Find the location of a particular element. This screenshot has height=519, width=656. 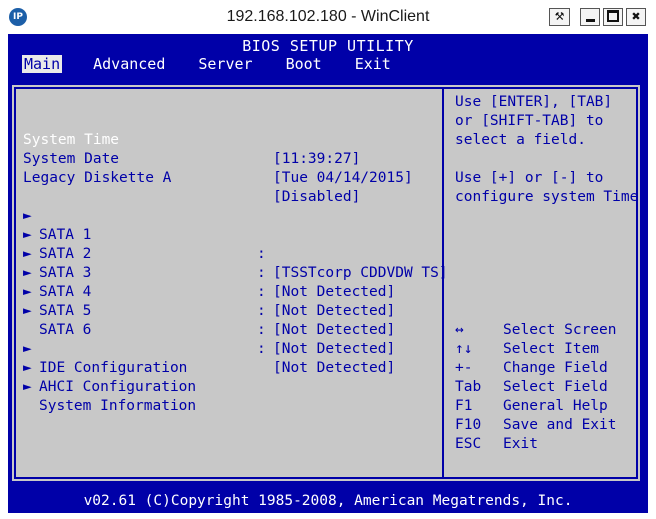

key-label: ↔ is located at coordinates (459, 330).